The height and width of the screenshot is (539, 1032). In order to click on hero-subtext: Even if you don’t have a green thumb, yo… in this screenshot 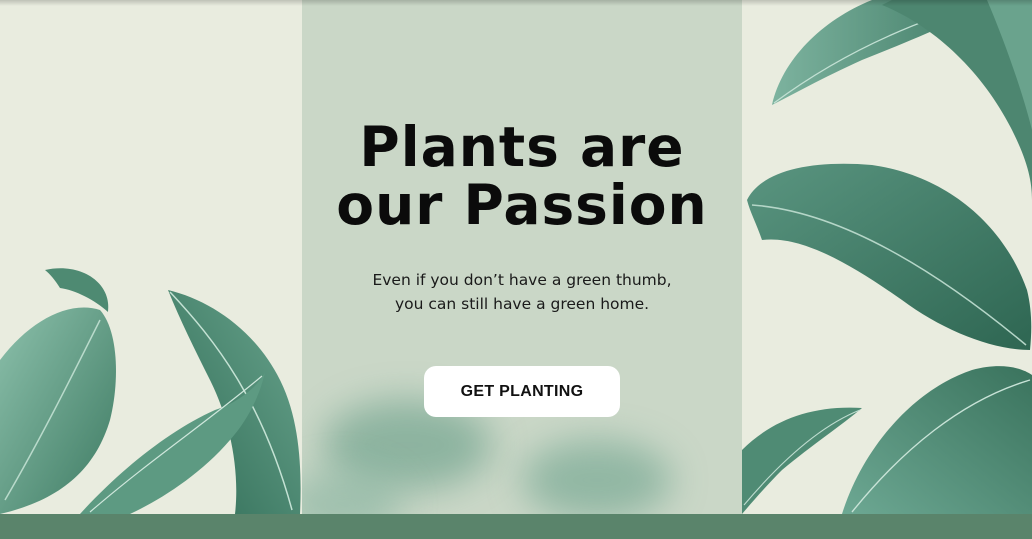, I will do `click(522, 292)`.